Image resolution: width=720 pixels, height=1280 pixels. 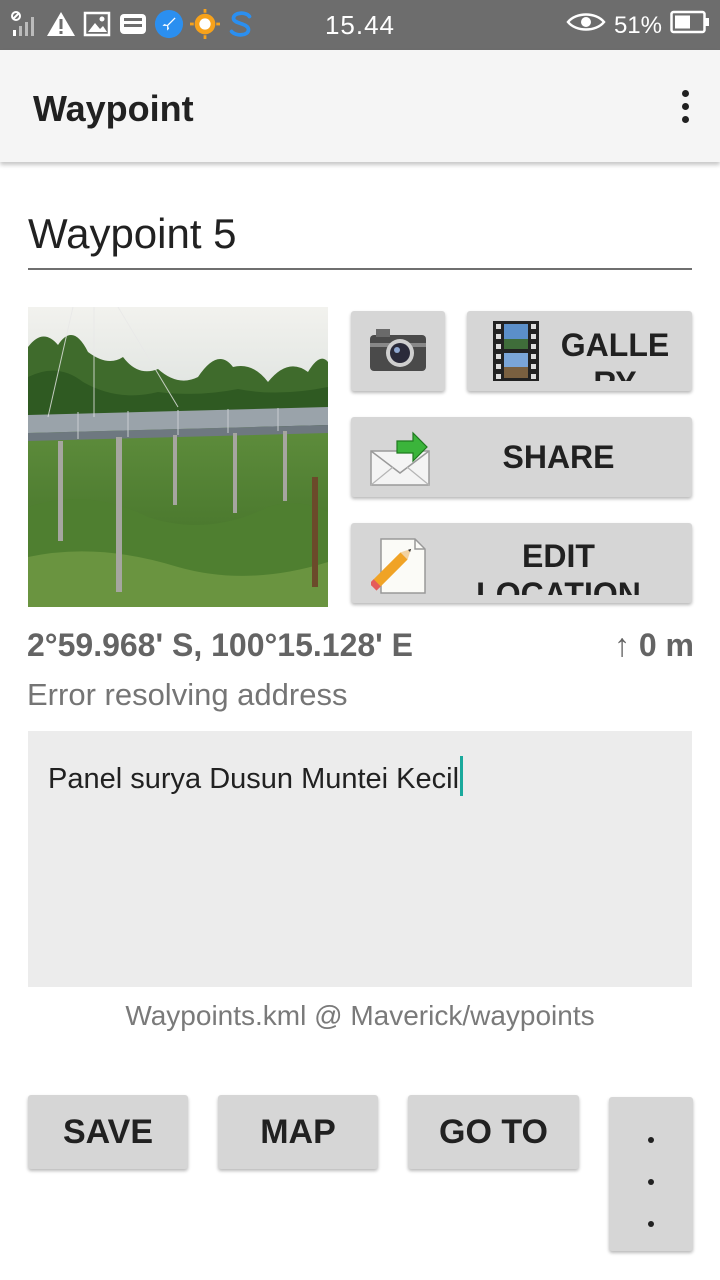 What do you see at coordinates (558, 457) in the screenshot?
I see `share-label: SHARE` at bounding box center [558, 457].